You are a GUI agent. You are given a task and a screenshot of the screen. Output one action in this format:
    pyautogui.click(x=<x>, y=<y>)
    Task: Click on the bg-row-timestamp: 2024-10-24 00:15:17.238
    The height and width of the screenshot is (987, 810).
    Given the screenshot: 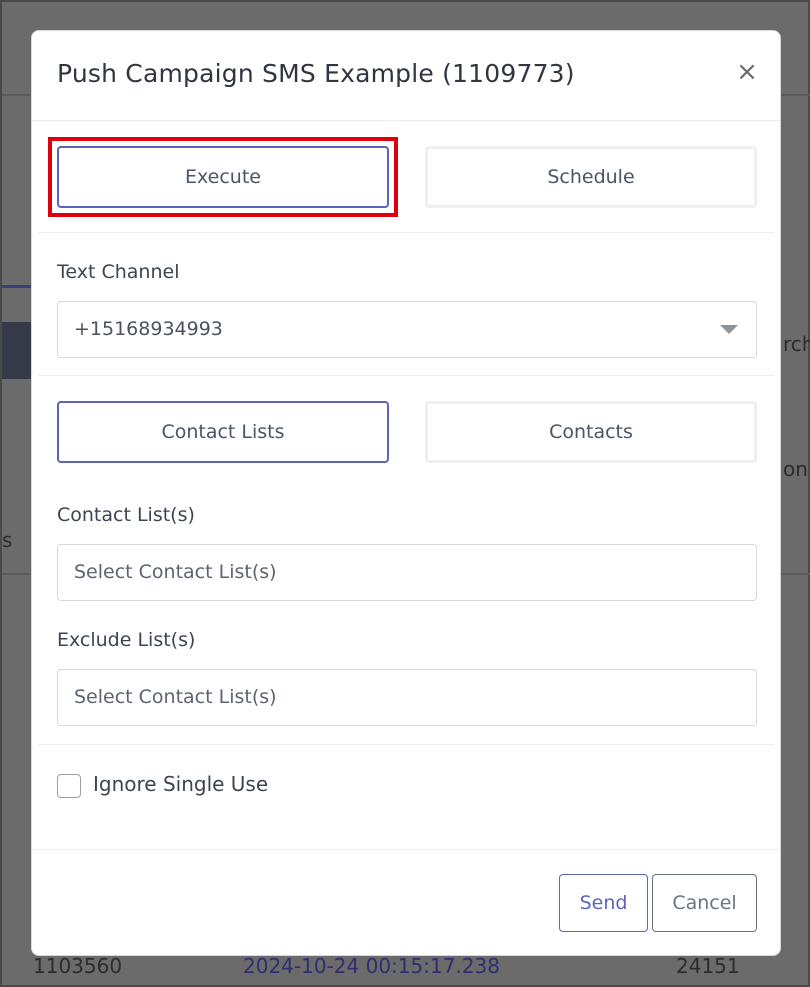 What is the action you would take?
    pyautogui.click(x=371, y=966)
    